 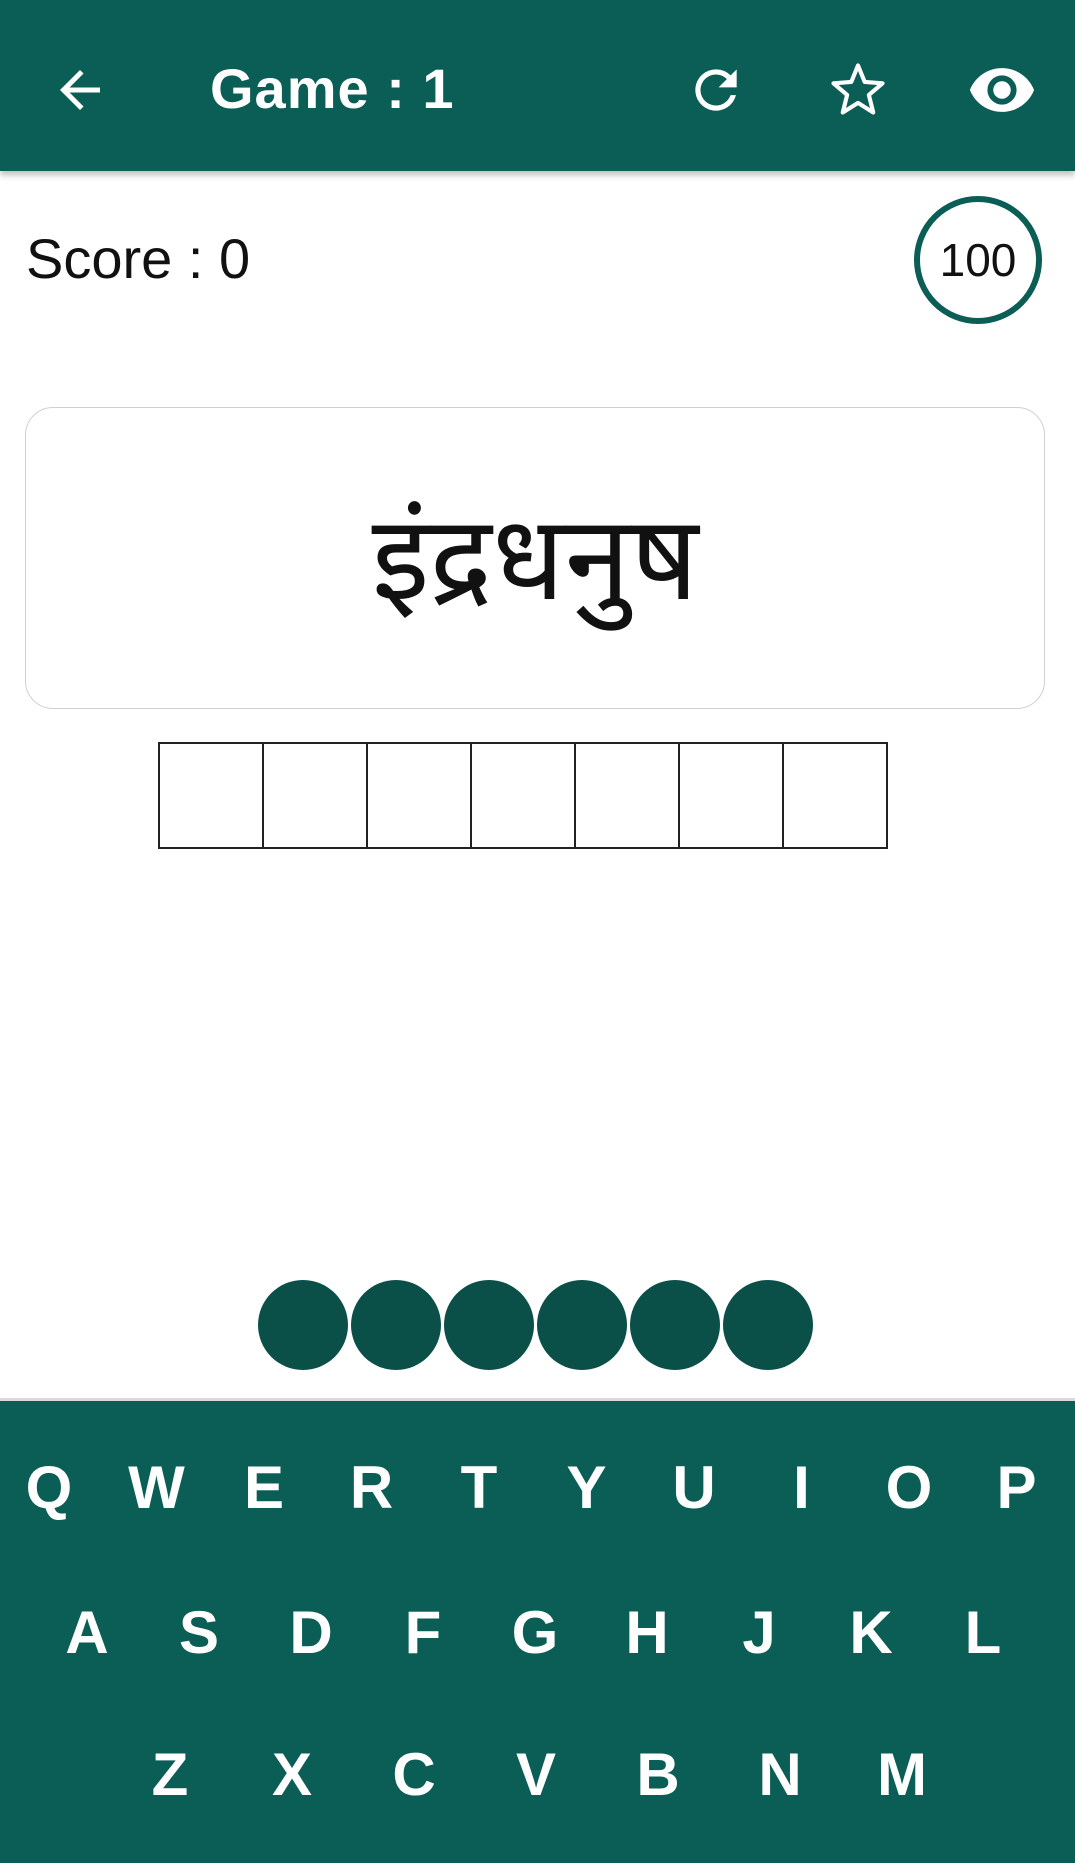 I want to click on keyboard-row: ZXCVBNM, so click(x=537, y=1780).